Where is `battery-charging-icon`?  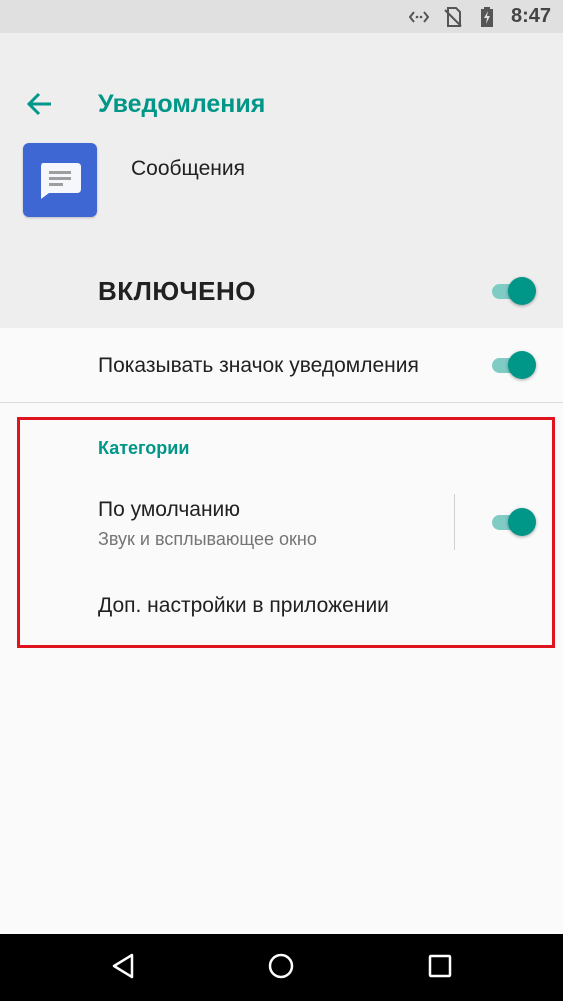
battery-charging-icon is located at coordinates (487, 16).